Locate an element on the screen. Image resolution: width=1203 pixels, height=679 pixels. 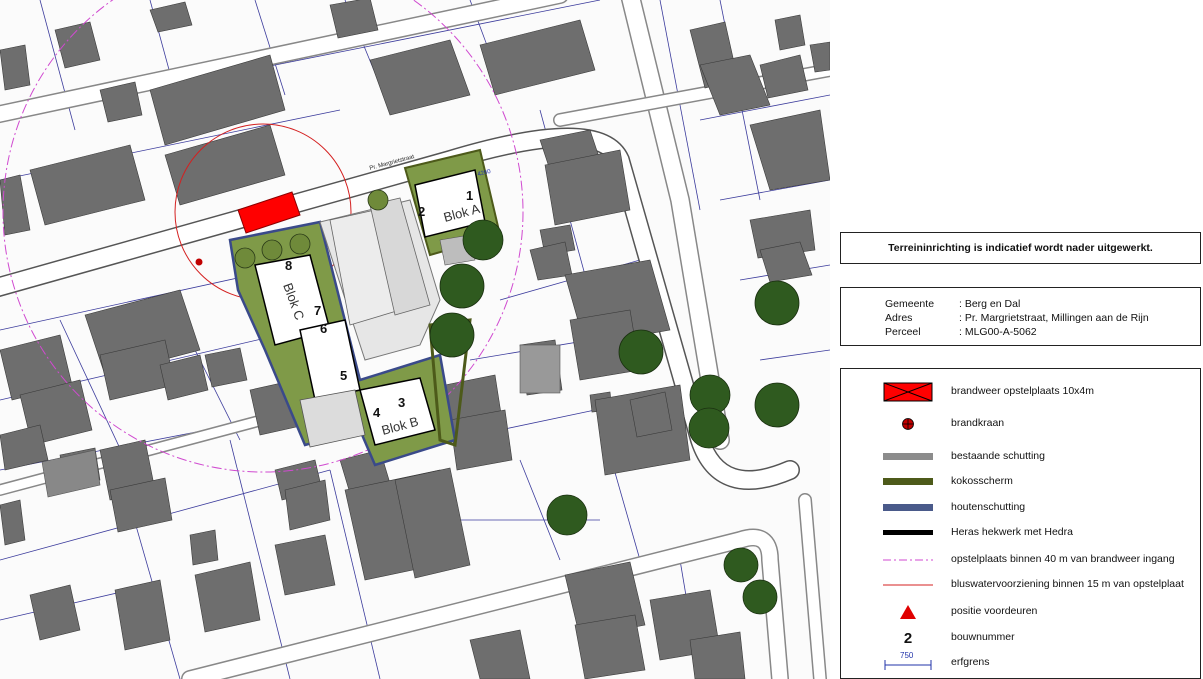
legend-label: houtenschutting is located at coordinates (988, 507).